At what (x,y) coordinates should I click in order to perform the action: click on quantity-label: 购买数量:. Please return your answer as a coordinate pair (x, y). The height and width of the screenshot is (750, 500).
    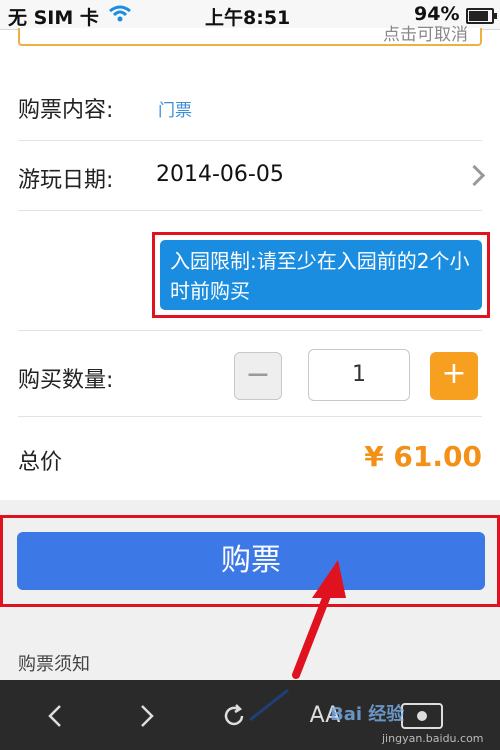
    Looking at the image, I should click on (66, 380).